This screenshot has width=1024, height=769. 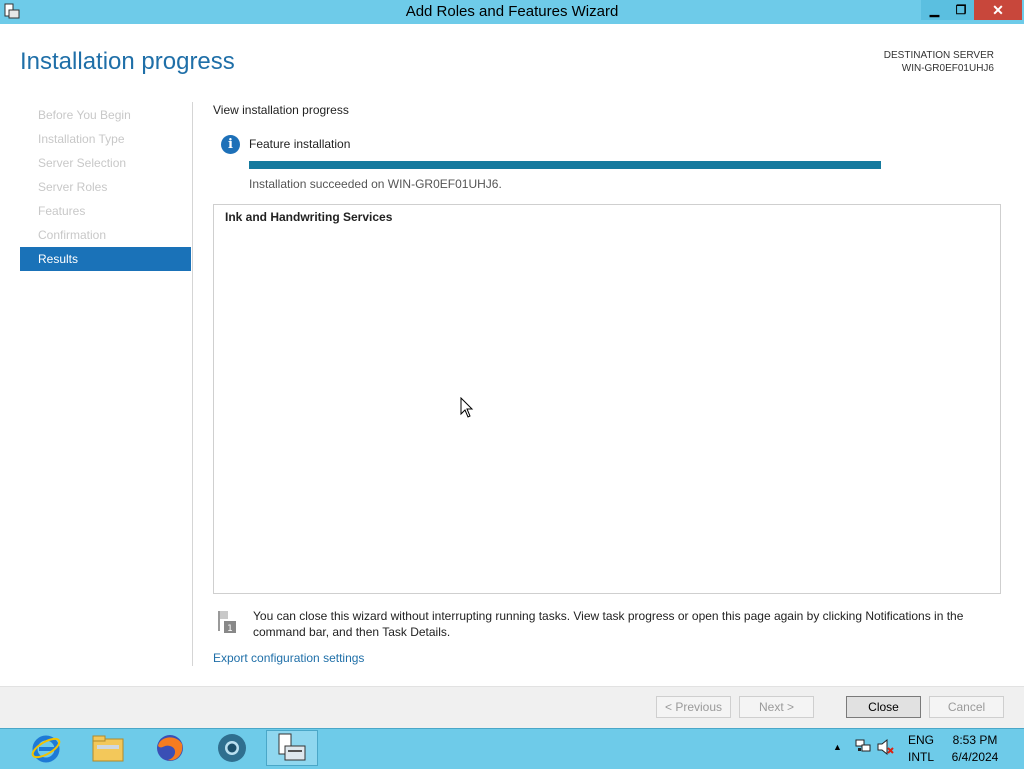 I want to click on taskbar-internet-explorer, so click(x=46, y=748).